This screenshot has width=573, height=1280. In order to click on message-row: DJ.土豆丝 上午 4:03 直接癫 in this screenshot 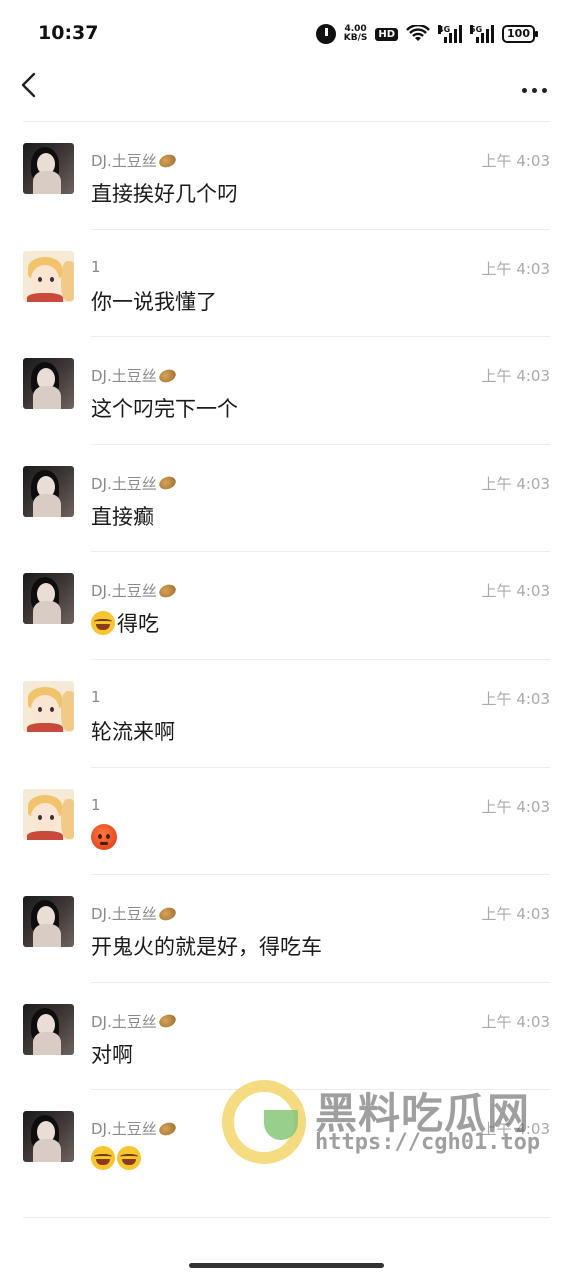, I will do `click(286, 499)`.